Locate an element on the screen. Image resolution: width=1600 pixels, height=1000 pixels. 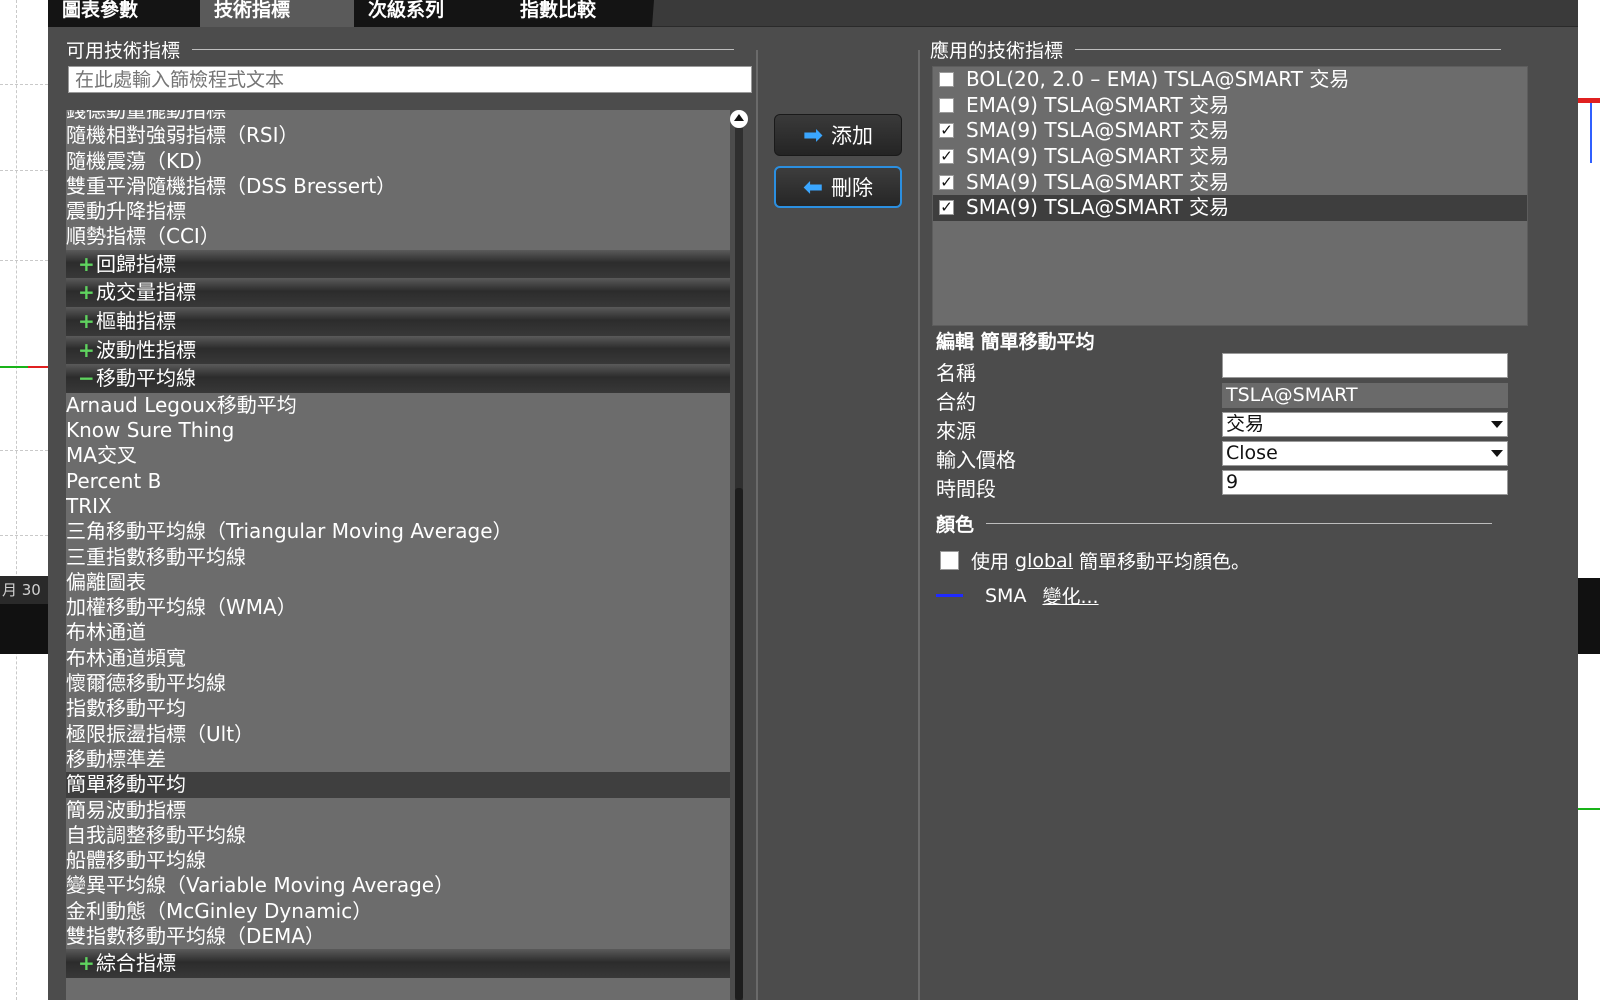
group-label: 成交量指標 is located at coordinates (146, 292).